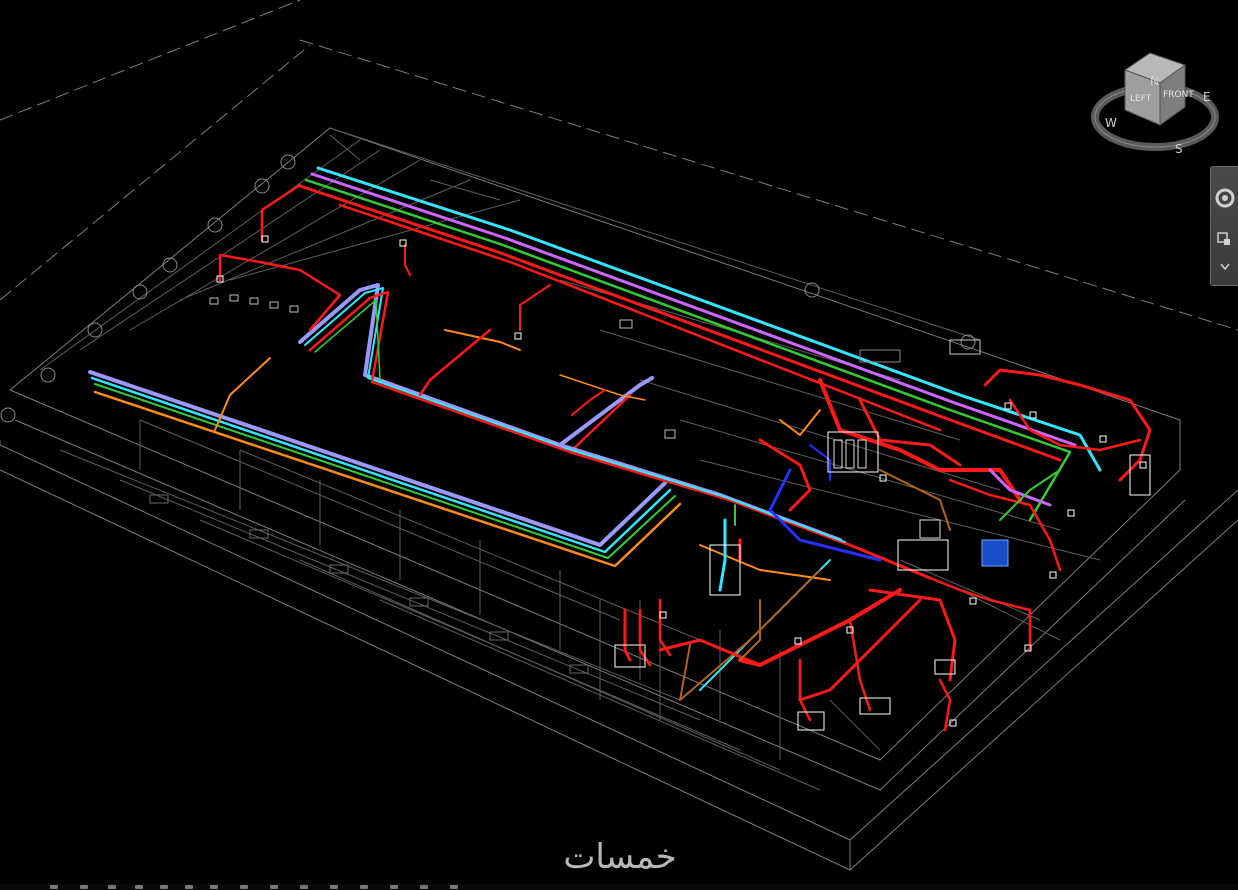 The image size is (1238, 890). What do you see at coordinates (1225, 240) in the screenshot?
I see `zoom-icon` at bounding box center [1225, 240].